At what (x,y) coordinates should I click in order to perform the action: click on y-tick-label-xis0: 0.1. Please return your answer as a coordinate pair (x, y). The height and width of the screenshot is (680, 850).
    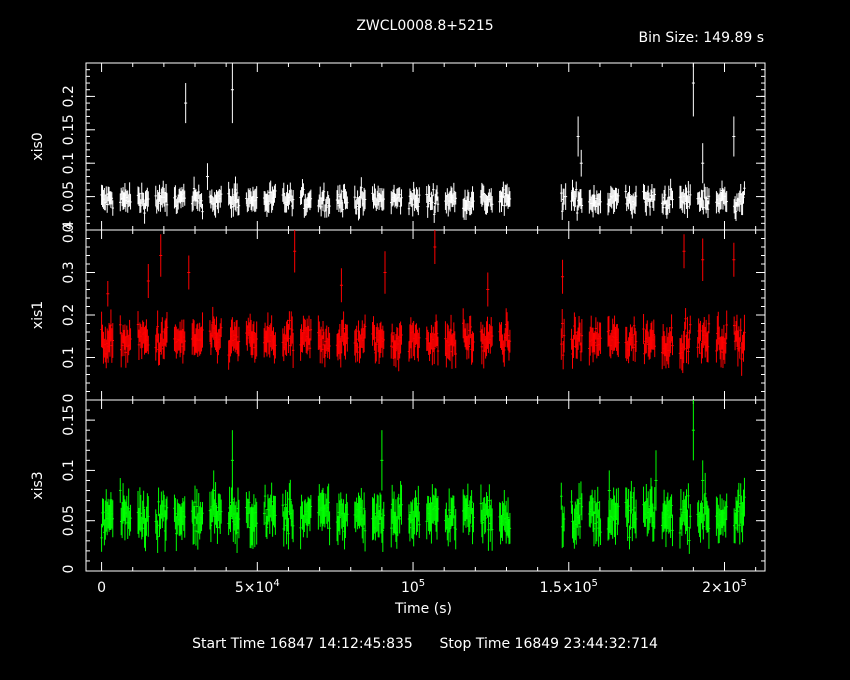
    Looking at the image, I should click on (69, 163).